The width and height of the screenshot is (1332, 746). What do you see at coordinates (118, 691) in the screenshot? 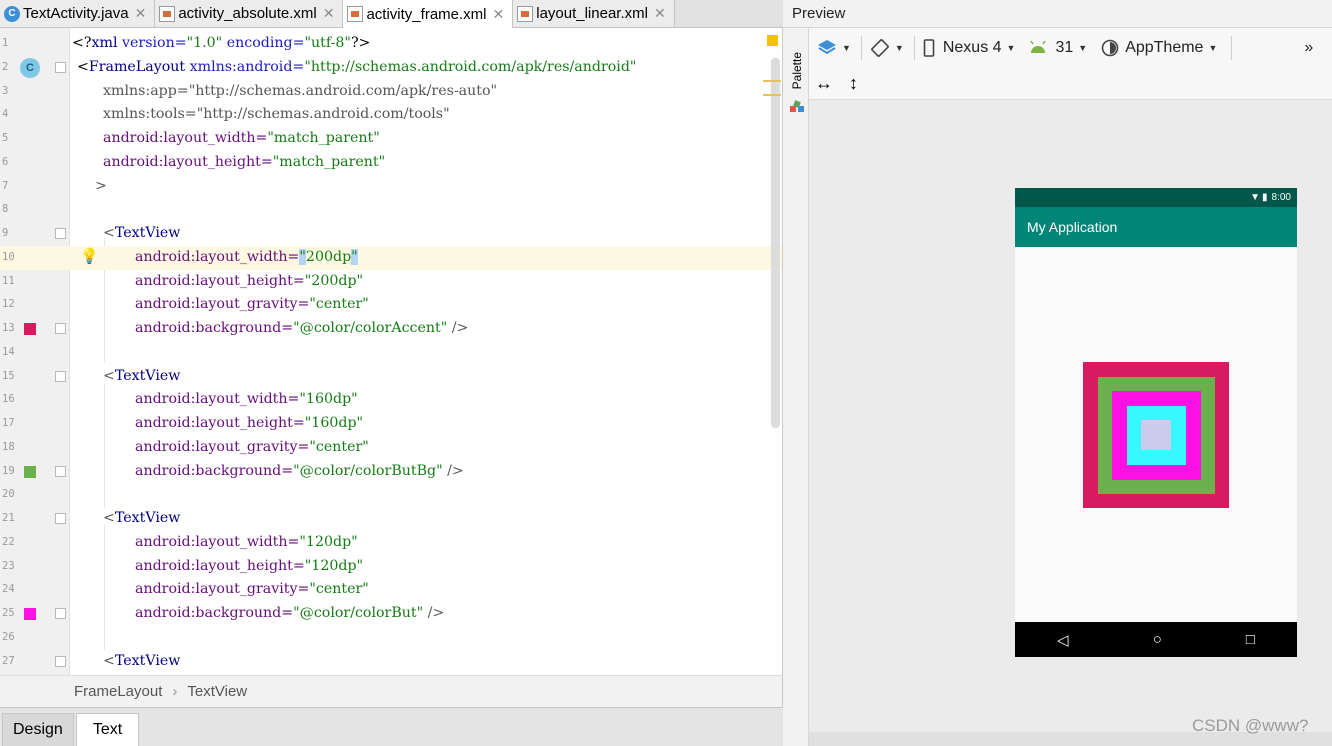
I see `breadcrumb-item: FrameLayout` at bounding box center [118, 691].